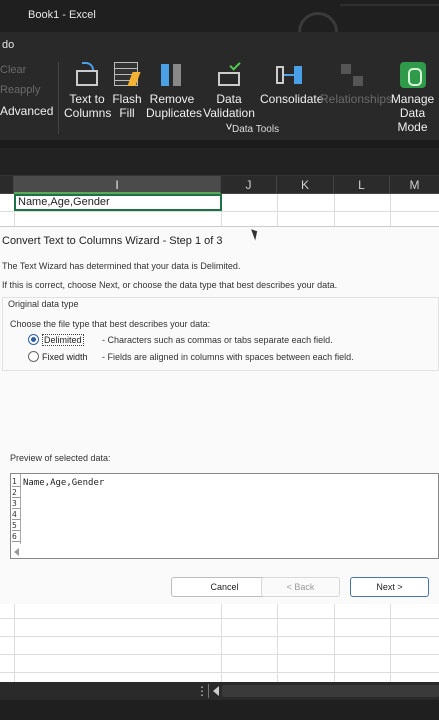 The height and width of the screenshot is (720, 439). I want to click on manage-data-model-button: Manage Data Mode, so click(412, 98).